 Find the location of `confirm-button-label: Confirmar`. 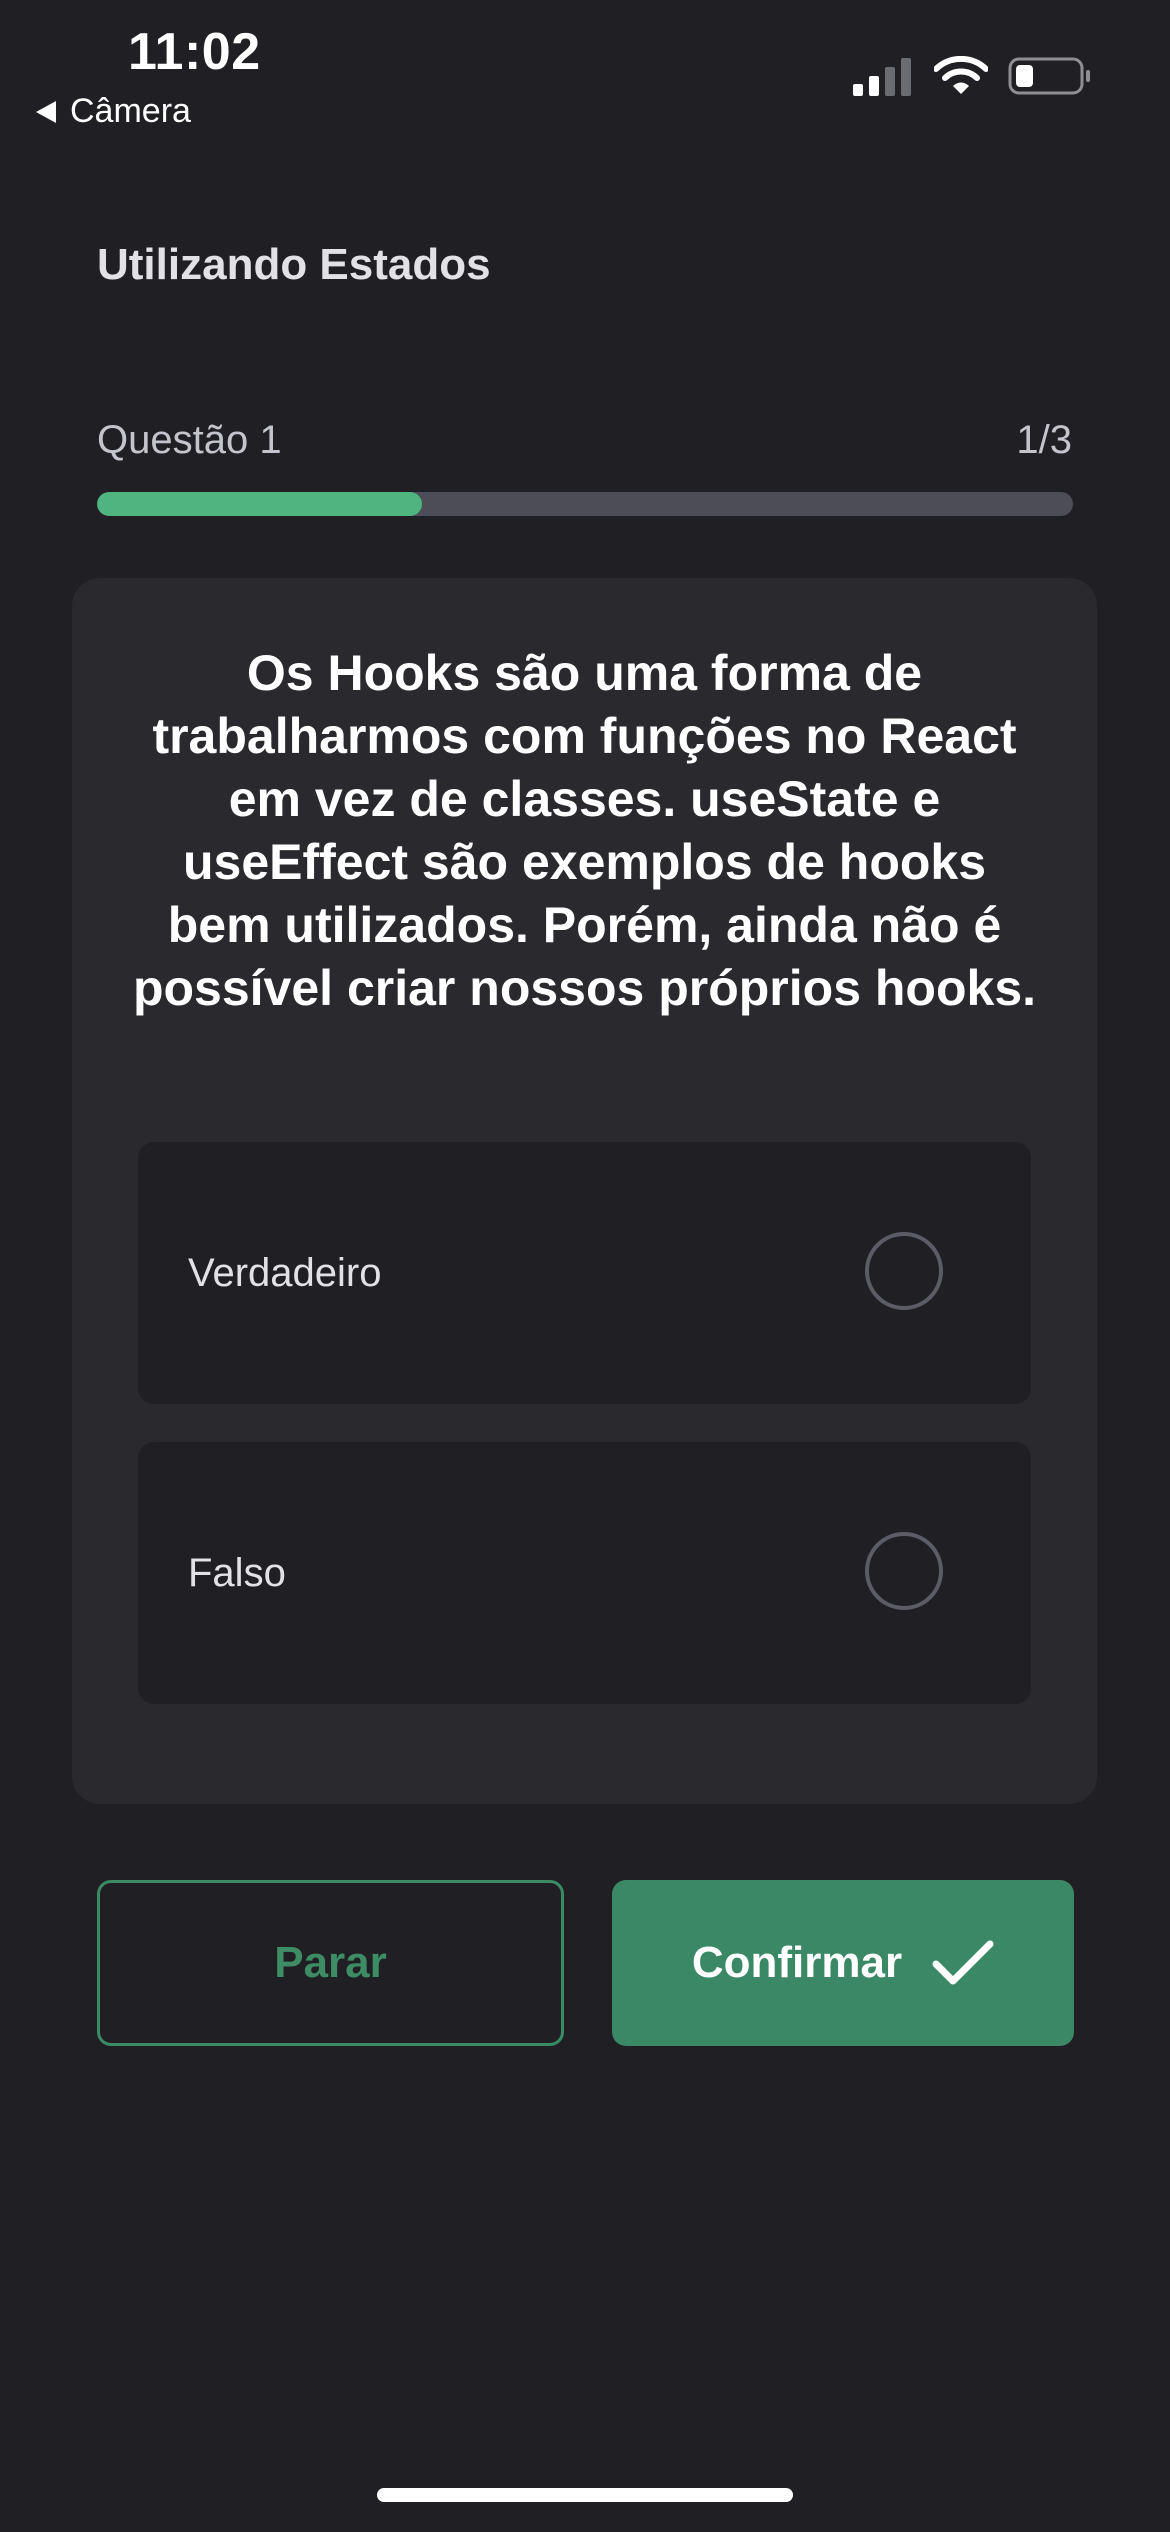

confirm-button-label: Confirmar is located at coordinates (797, 1962).